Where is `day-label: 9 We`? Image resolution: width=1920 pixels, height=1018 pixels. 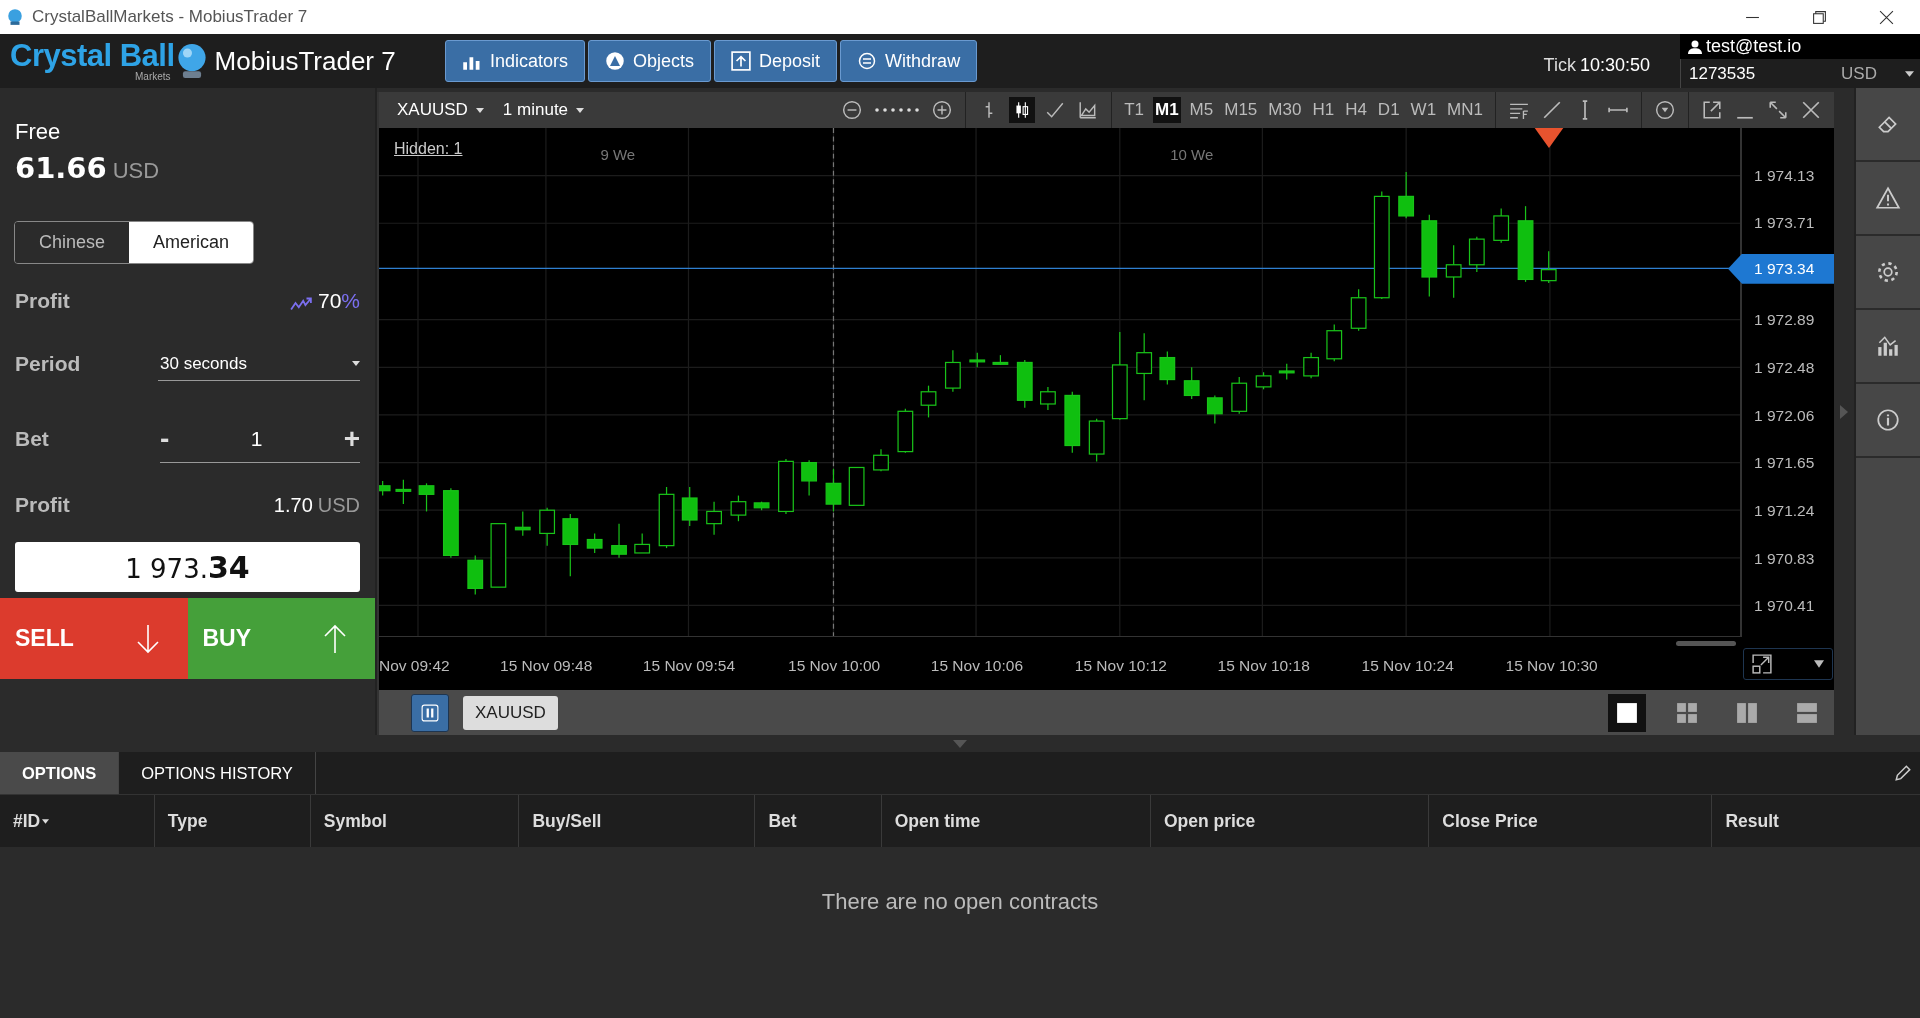
day-label: 9 We is located at coordinates (618, 154).